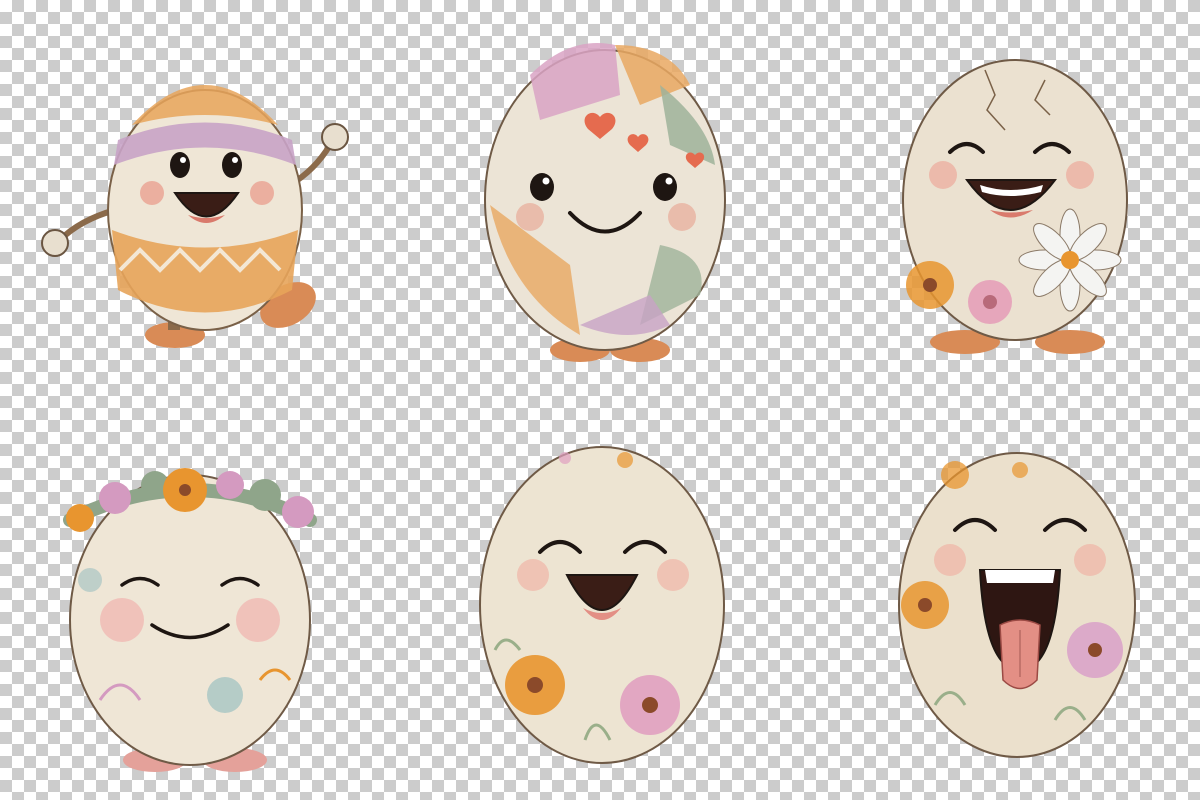  Describe the element at coordinates (1017, 605) in the screenshot. I see `egg-character-tongue-out` at that location.